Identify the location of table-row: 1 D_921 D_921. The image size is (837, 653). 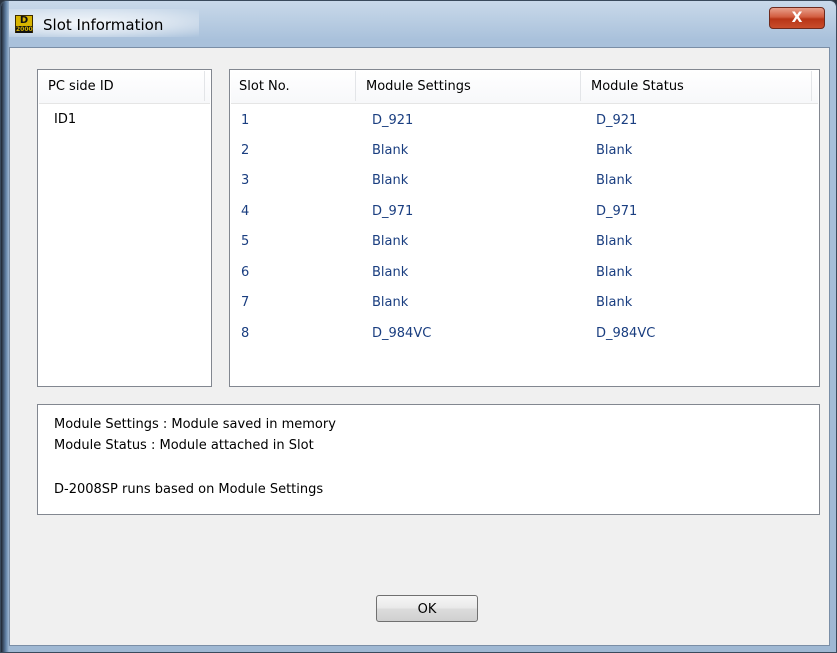
(524, 121).